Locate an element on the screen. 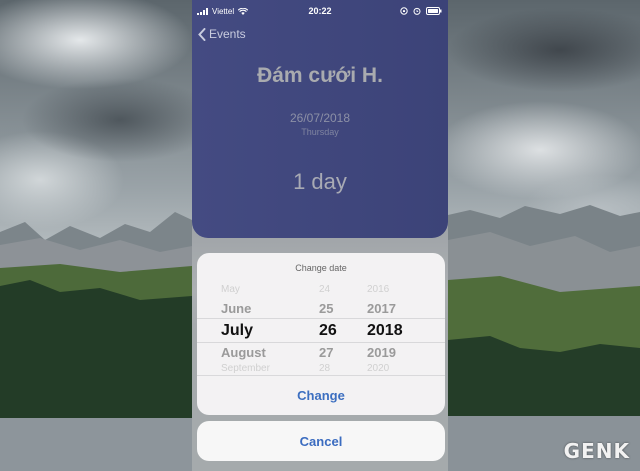 Image resolution: width=640 pixels, height=471 pixels. picker-row: August 27 2019 is located at coordinates (321, 355).